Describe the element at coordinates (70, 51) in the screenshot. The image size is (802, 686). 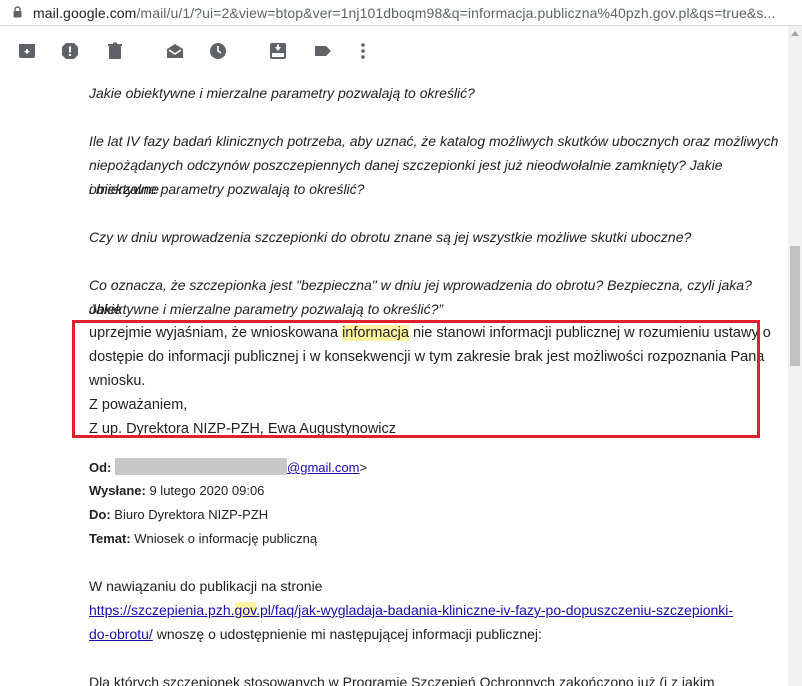
I see `report-spam-icon` at that location.